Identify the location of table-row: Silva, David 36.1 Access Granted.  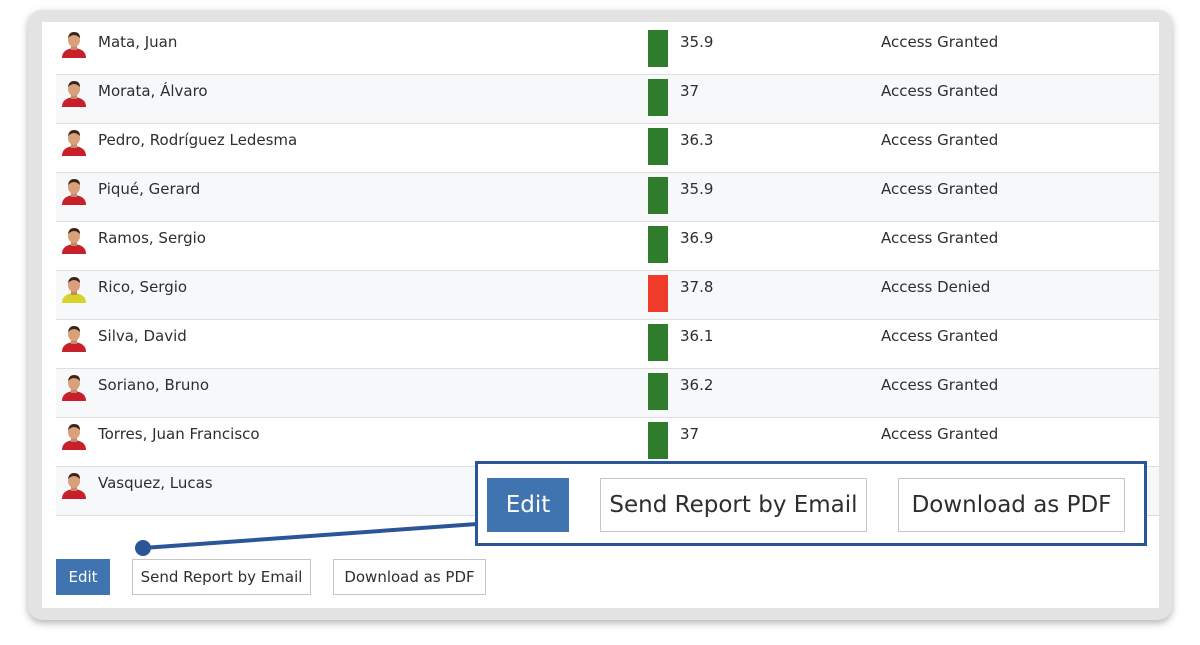
(607, 344).